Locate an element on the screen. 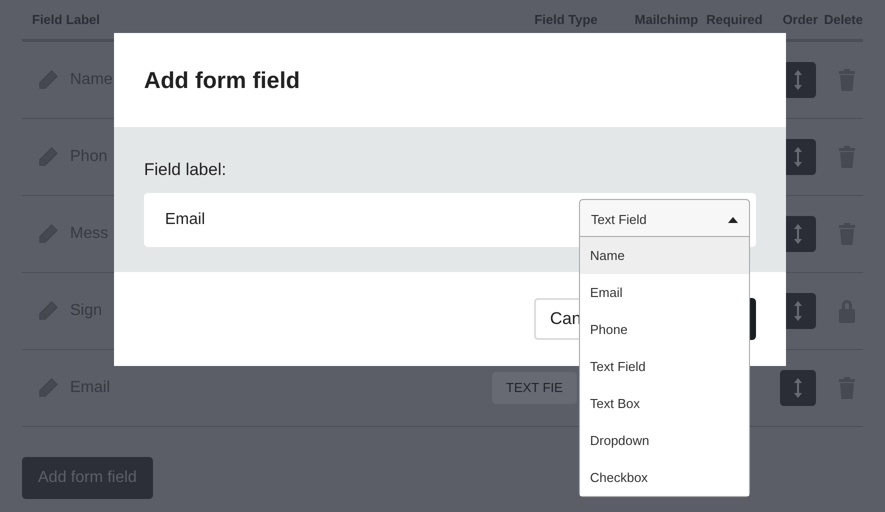 The width and height of the screenshot is (885, 512). caret-up-icon is located at coordinates (733, 219).